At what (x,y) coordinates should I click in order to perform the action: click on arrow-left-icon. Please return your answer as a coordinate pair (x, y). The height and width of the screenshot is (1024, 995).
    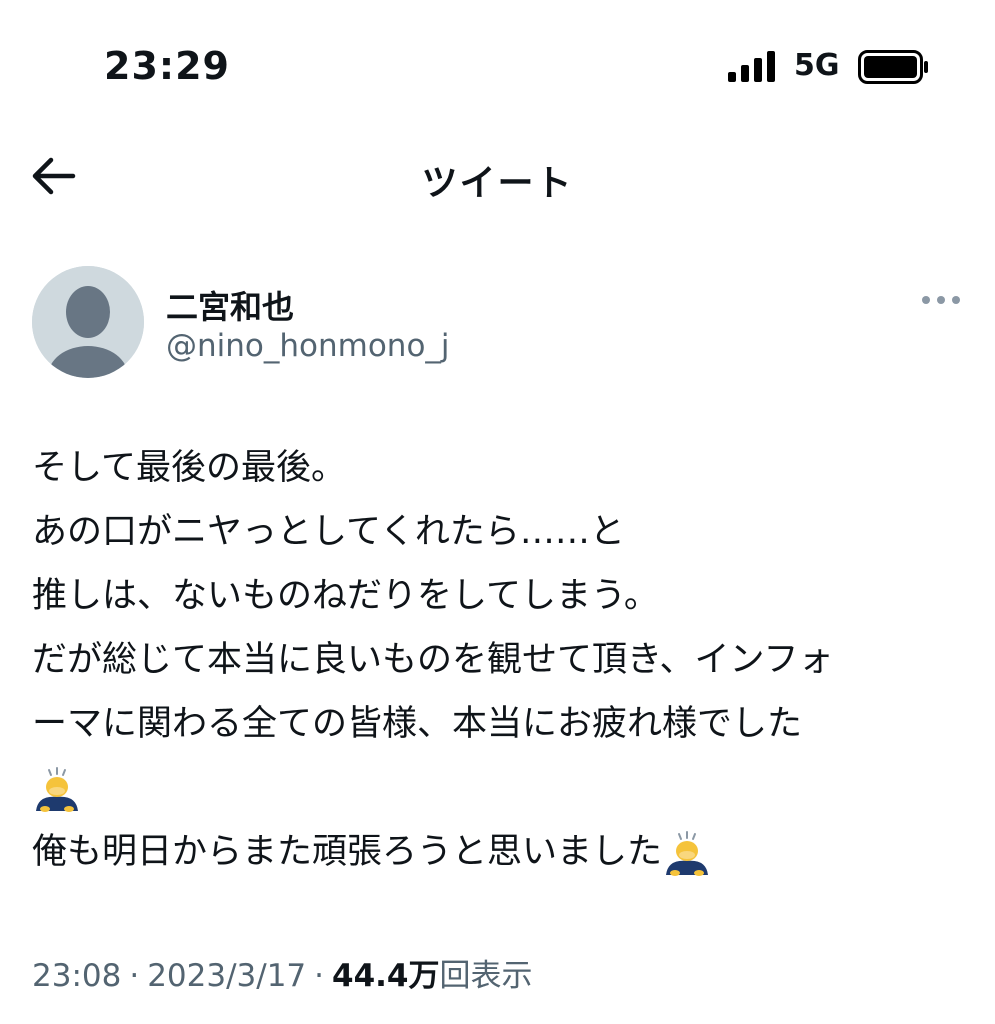
    Looking at the image, I should click on (53, 178).